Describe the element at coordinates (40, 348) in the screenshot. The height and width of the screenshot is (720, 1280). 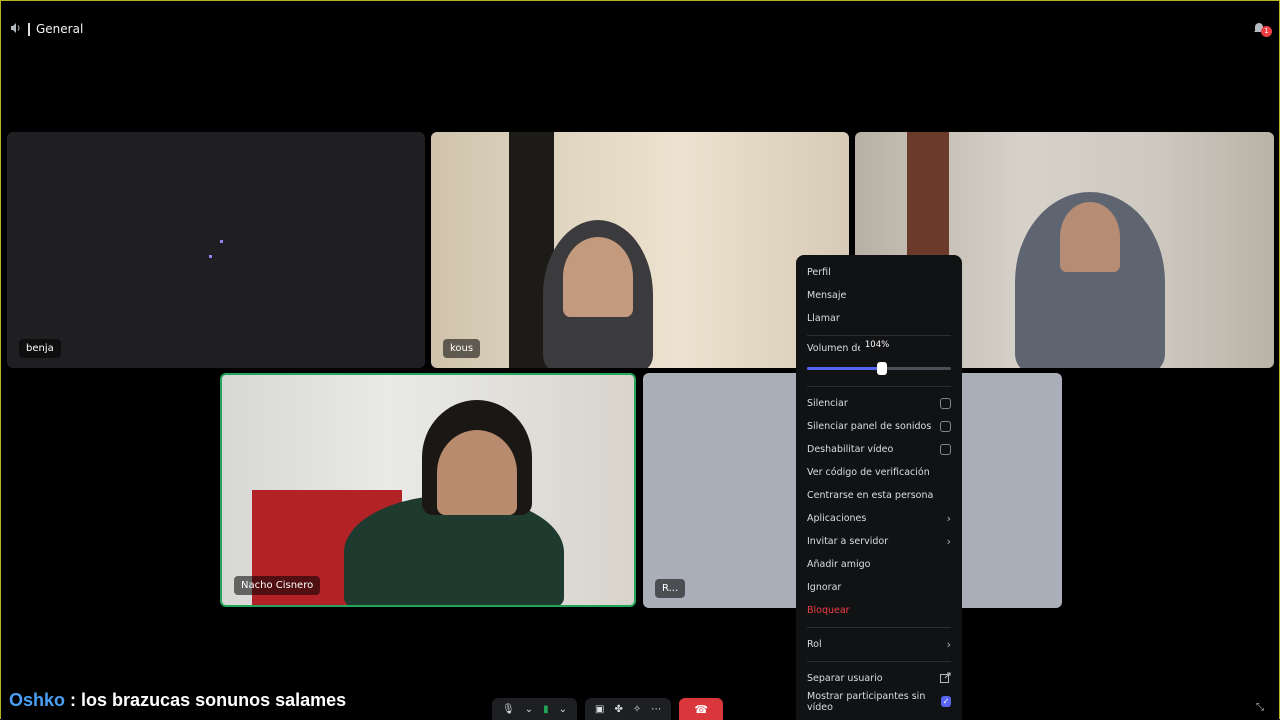
I see `participant-name: benja` at that location.